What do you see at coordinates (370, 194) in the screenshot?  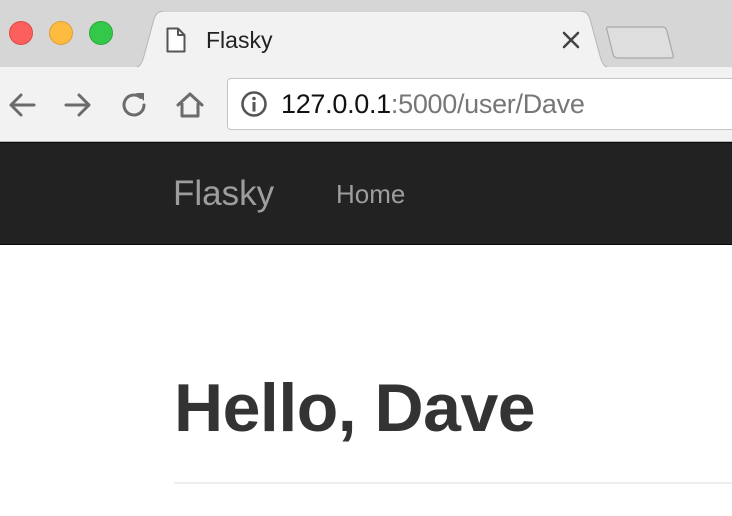 I see `nav-link-home: Home` at bounding box center [370, 194].